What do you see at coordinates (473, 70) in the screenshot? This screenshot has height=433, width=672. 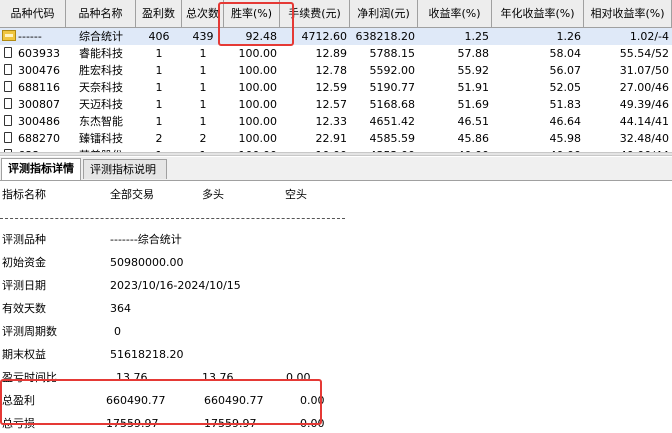 I see `cell-return-rate: 55.92` at bounding box center [473, 70].